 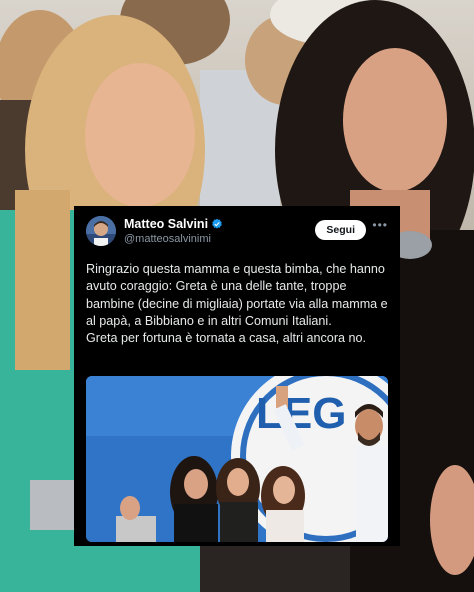 I want to click on avatar, so click(x=101, y=231).